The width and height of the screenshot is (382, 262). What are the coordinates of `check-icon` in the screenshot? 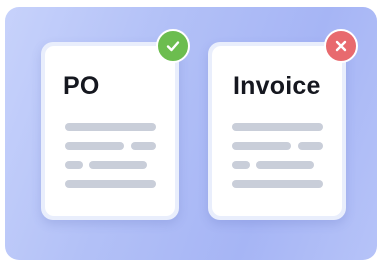 It's located at (173, 46).